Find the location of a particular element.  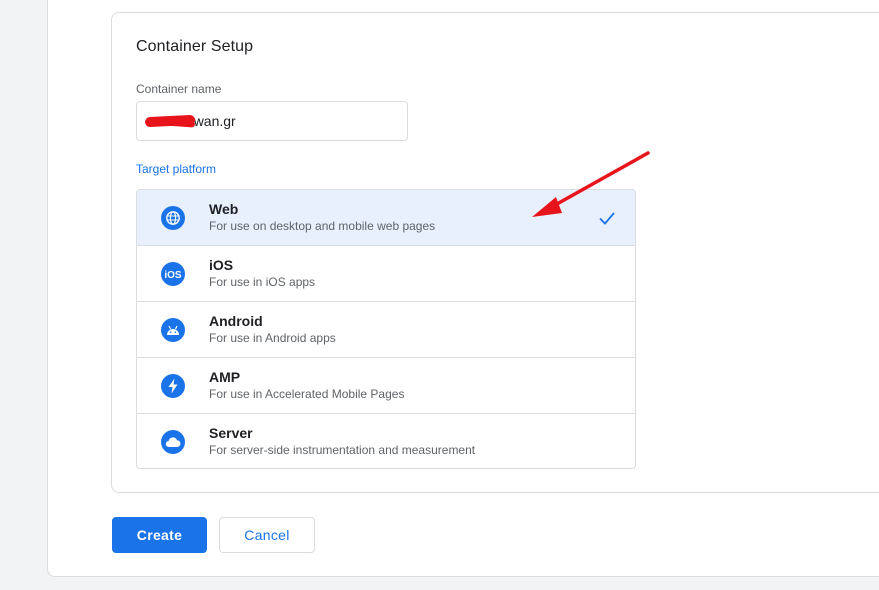

platform-description: For use in iOS apps is located at coordinates (262, 282).